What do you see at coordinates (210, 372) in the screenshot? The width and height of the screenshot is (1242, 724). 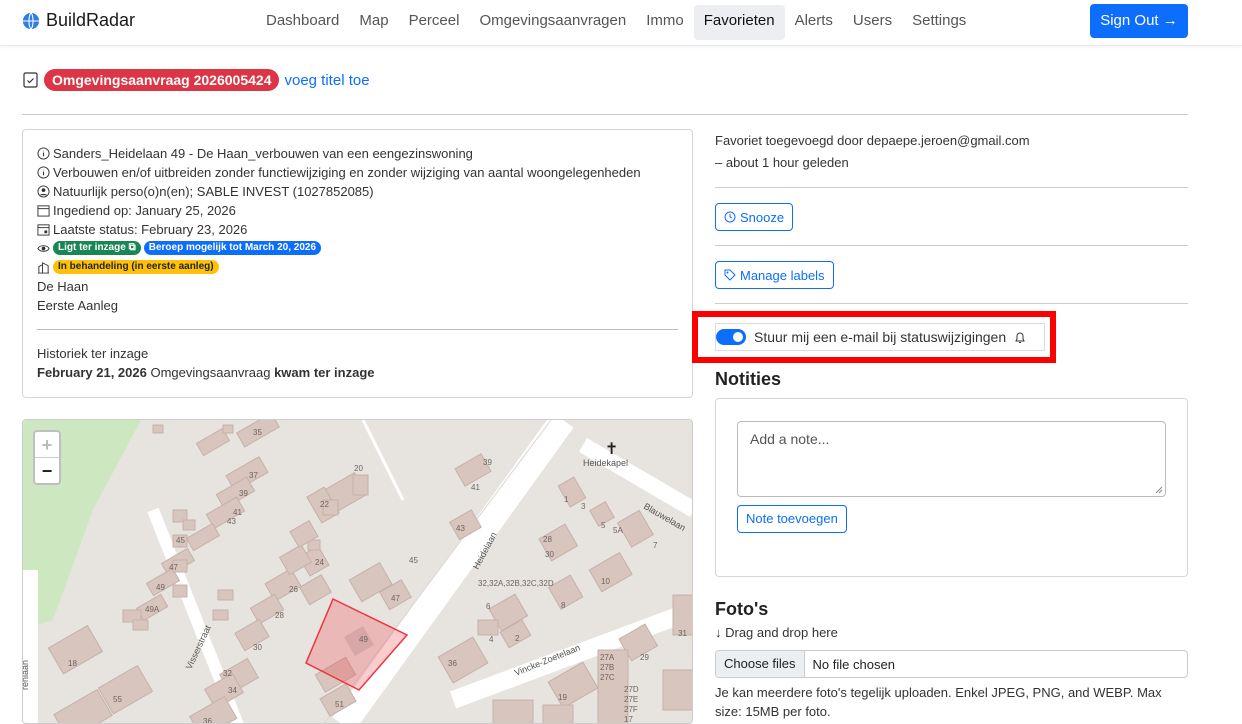 I see `history-type: Omgevingsaanvraag` at bounding box center [210, 372].